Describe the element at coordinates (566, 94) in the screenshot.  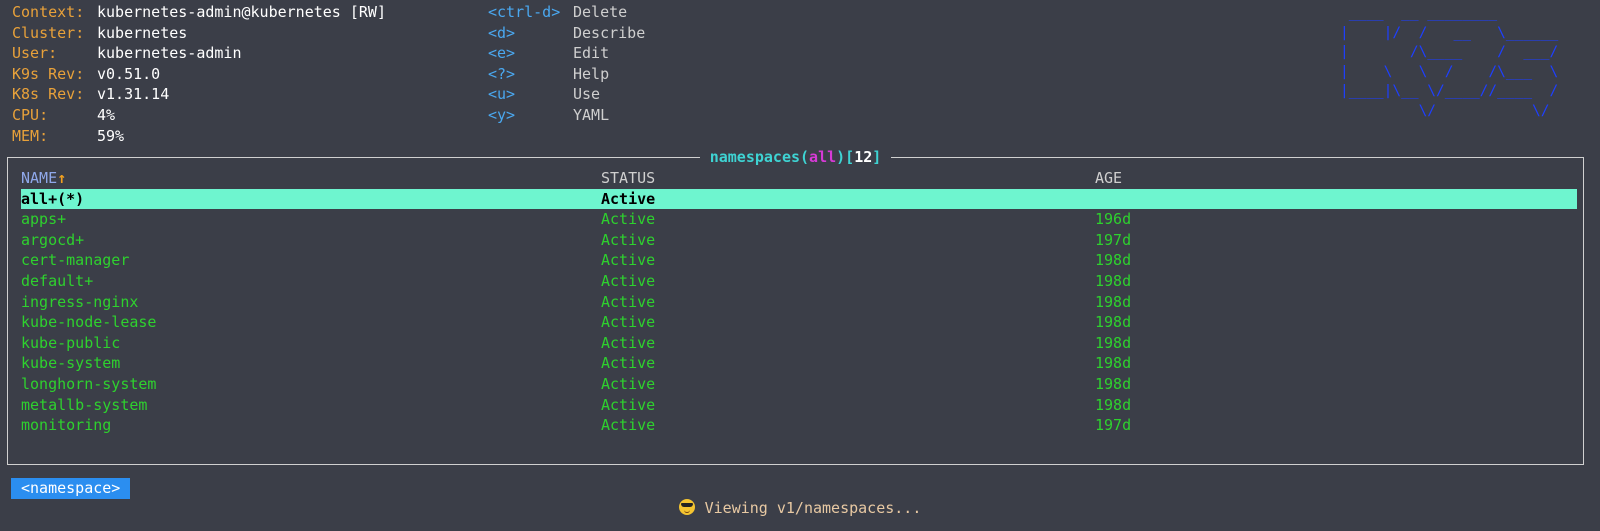
I see `key-hint-use: <u> Use` at that location.